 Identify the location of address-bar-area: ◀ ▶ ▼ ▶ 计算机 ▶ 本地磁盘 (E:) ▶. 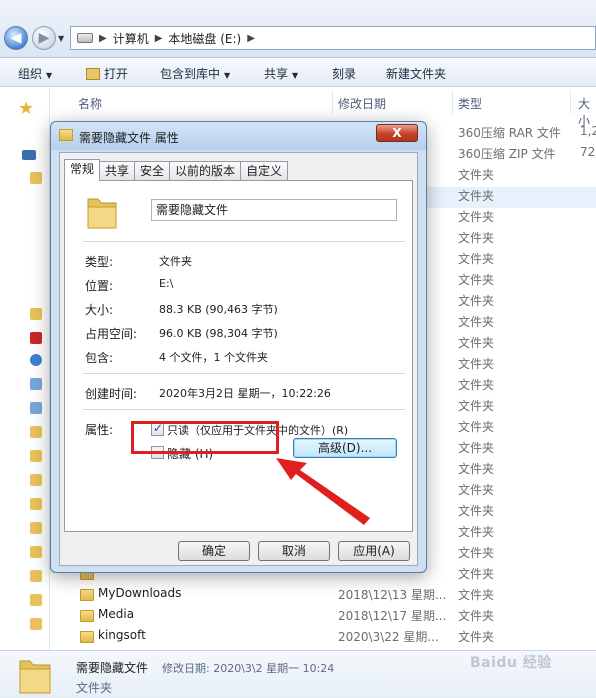
(298, 29).